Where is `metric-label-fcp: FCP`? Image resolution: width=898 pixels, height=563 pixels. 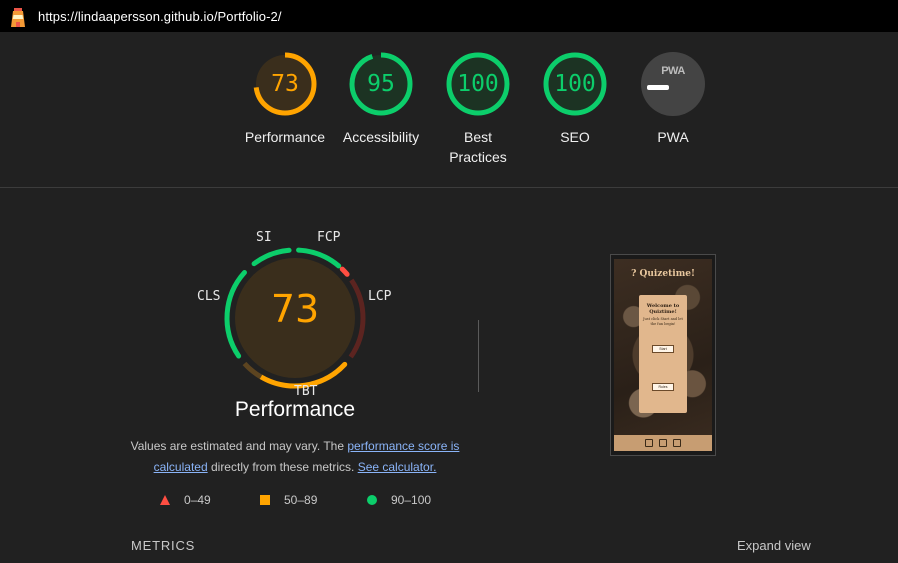 metric-label-fcp: FCP is located at coordinates (328, 237).